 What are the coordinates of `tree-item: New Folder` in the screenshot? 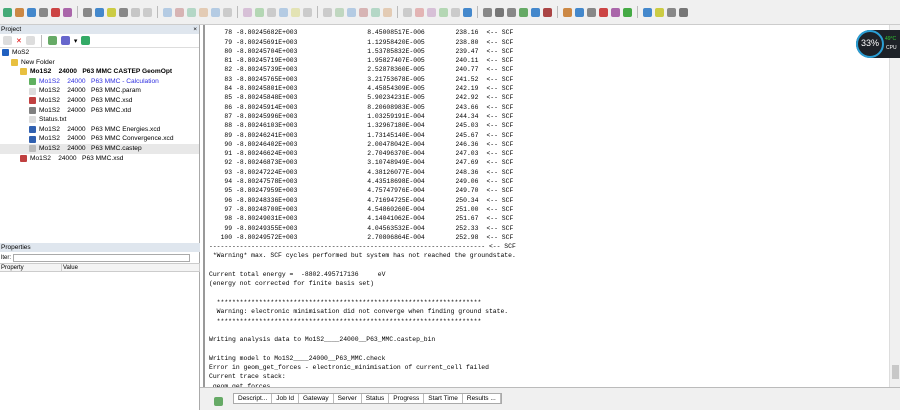 It's located at (99, 63).